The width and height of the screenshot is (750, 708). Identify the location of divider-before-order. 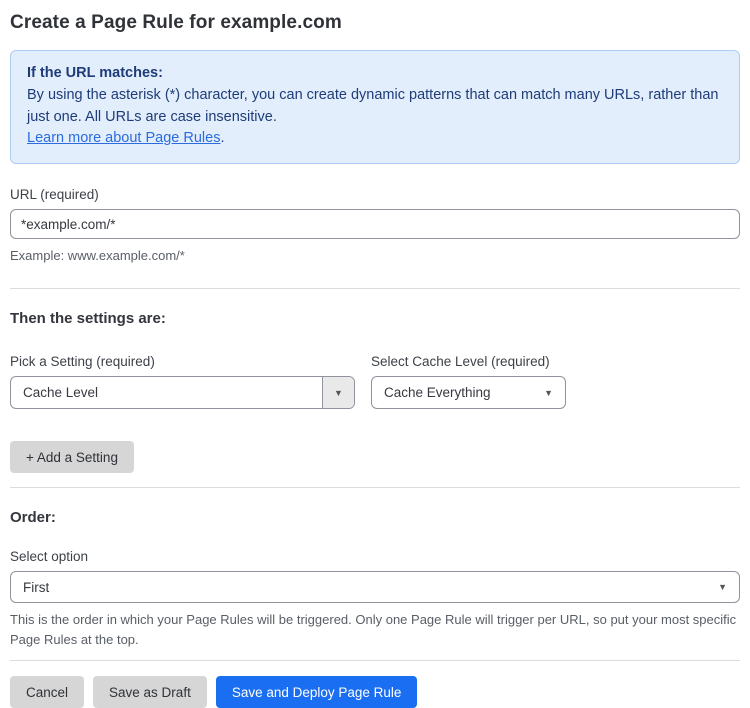
(375, 488).